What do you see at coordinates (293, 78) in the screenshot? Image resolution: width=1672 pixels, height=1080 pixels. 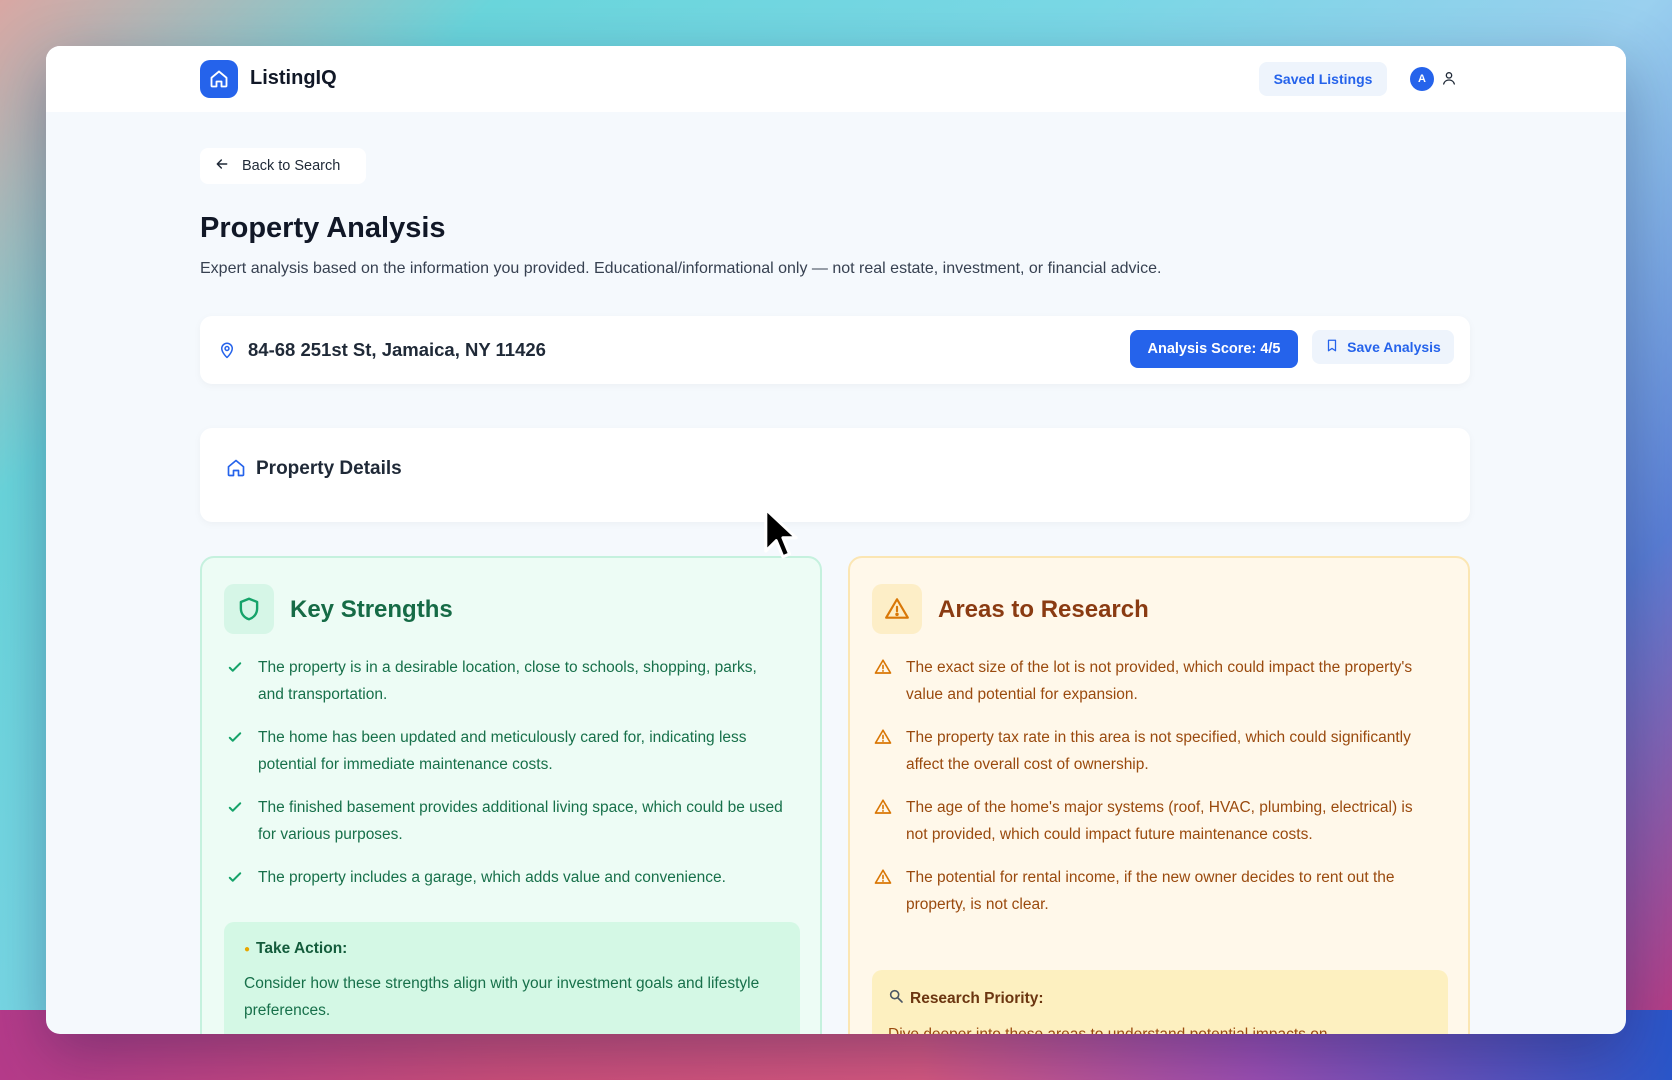 I see `brand-name: ListingIQ` at bounding box center [293, 78].